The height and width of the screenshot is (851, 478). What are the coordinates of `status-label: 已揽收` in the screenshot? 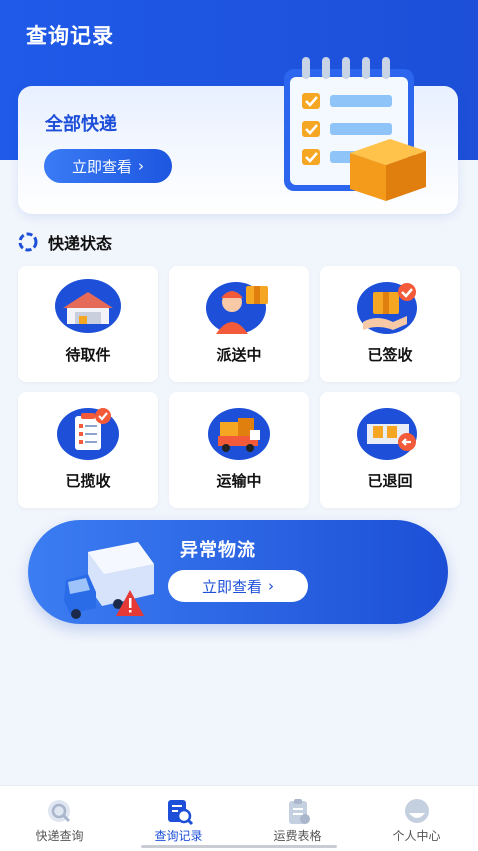 It's located at (88, 481).